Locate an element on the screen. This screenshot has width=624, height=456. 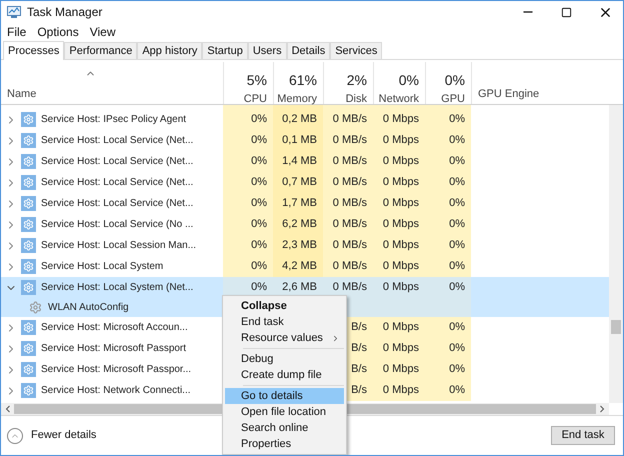
table-cell: 0,2 MB is located at coordinates (298, 119).